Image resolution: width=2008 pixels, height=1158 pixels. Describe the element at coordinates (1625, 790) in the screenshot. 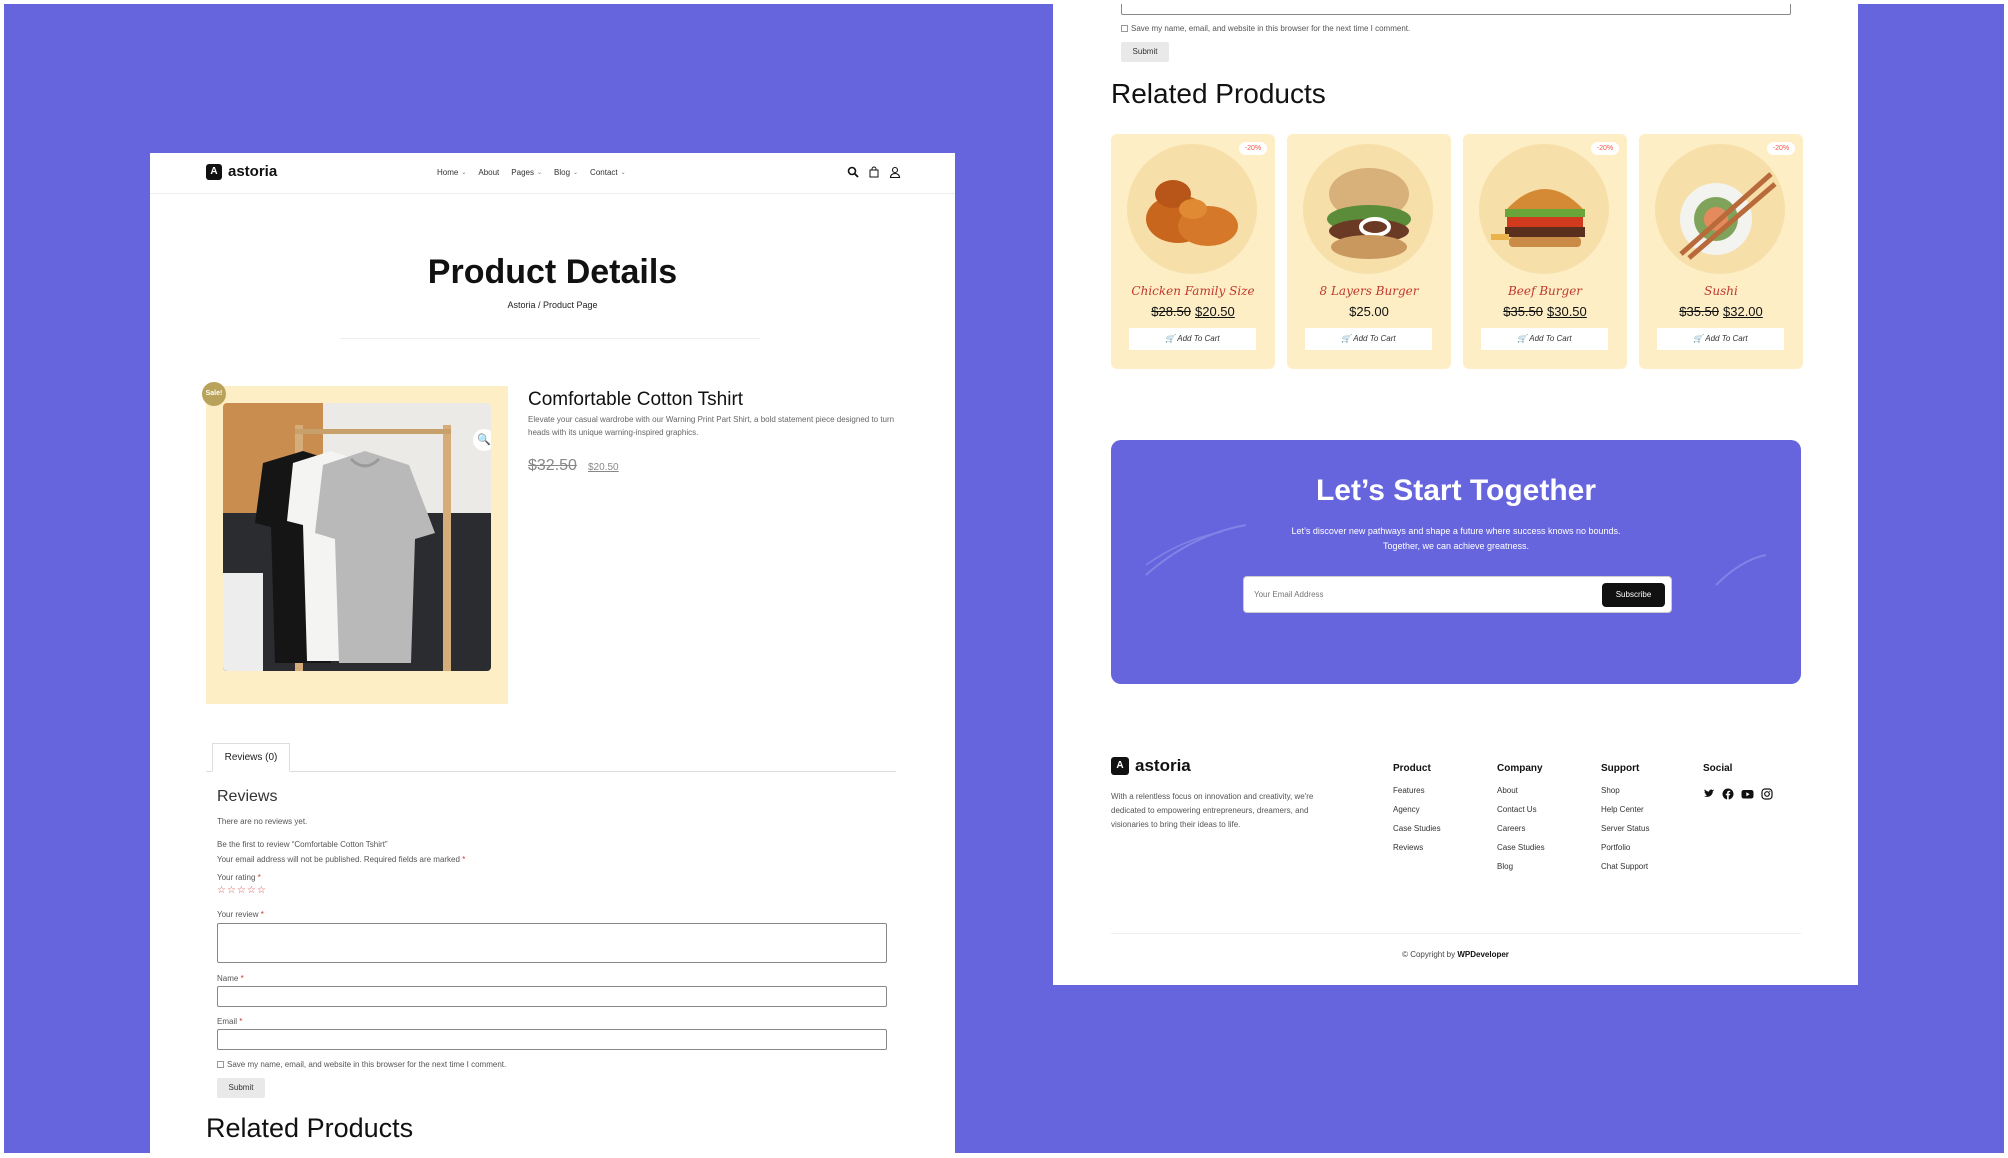

I see `footer-link: Shop` at that location.